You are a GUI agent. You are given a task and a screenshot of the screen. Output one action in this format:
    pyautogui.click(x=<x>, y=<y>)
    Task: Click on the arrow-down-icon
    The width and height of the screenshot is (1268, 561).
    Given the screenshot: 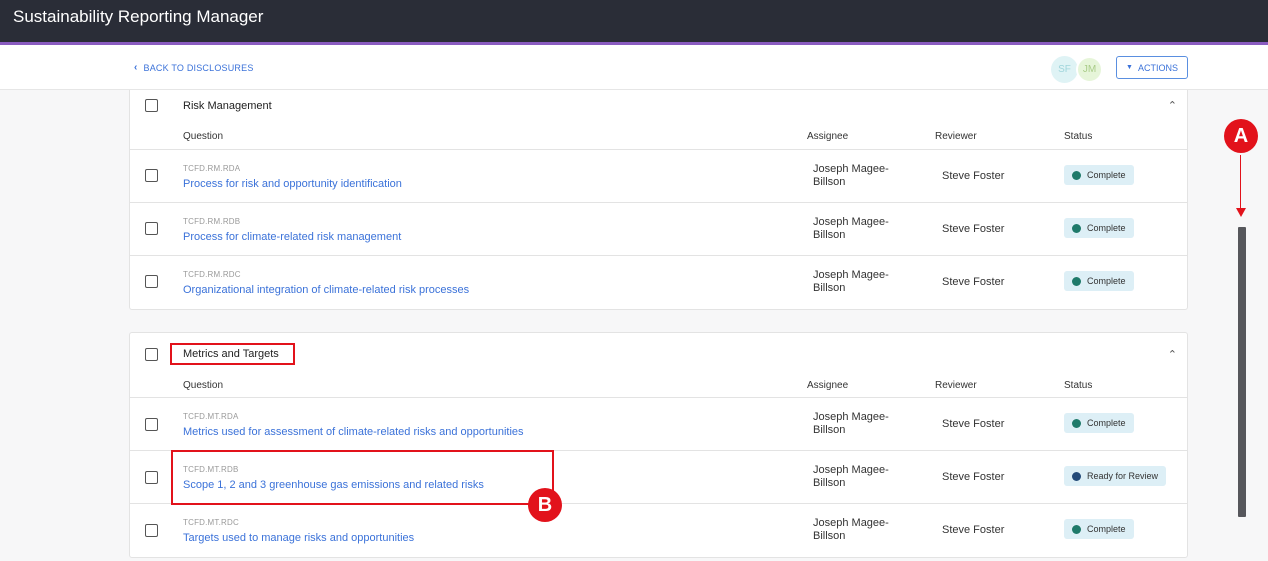 What is the action you would take?
    pyautogui.click(x=1240, y=183)
    